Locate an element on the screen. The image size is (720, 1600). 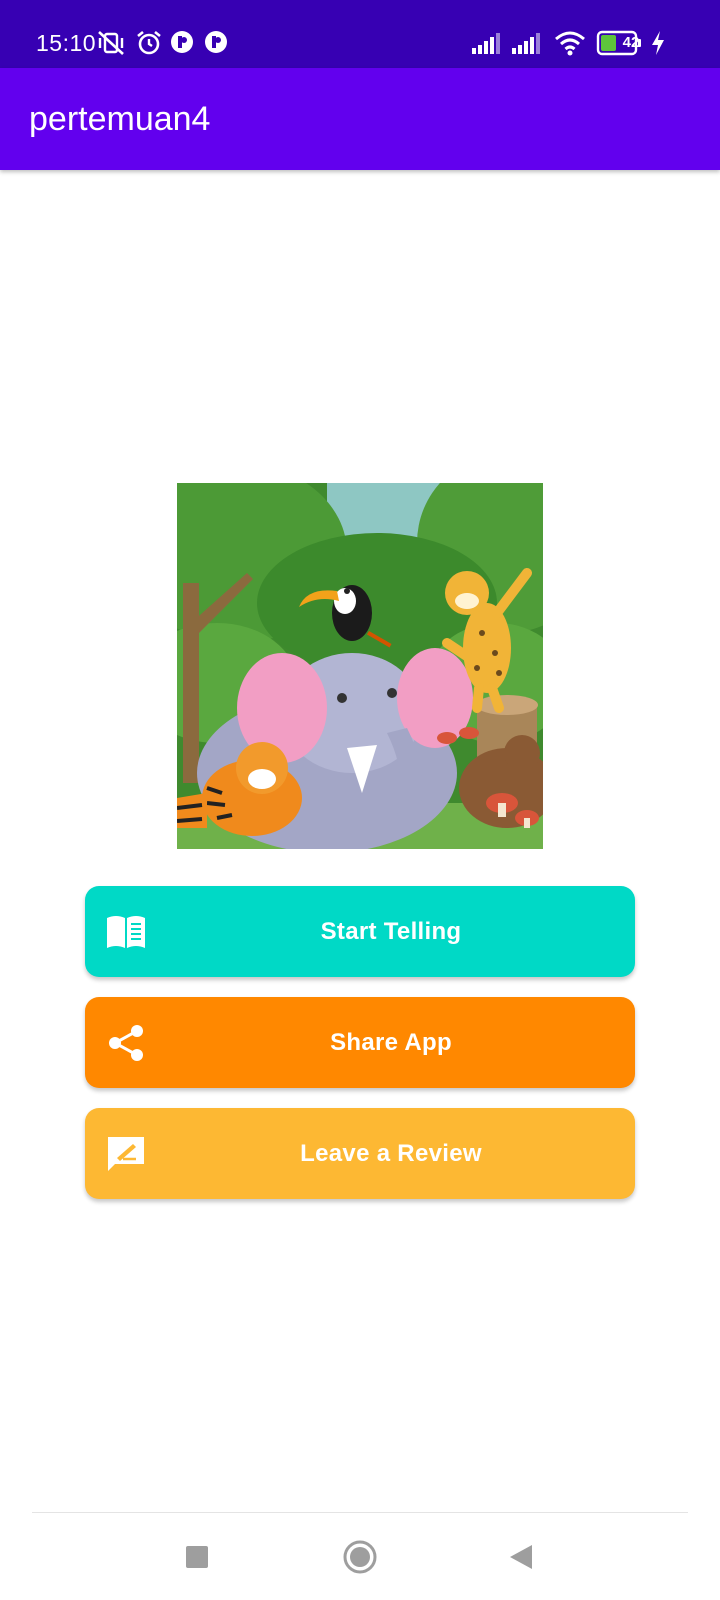
back-triangle-icon is located at coordinates (521, 1557).